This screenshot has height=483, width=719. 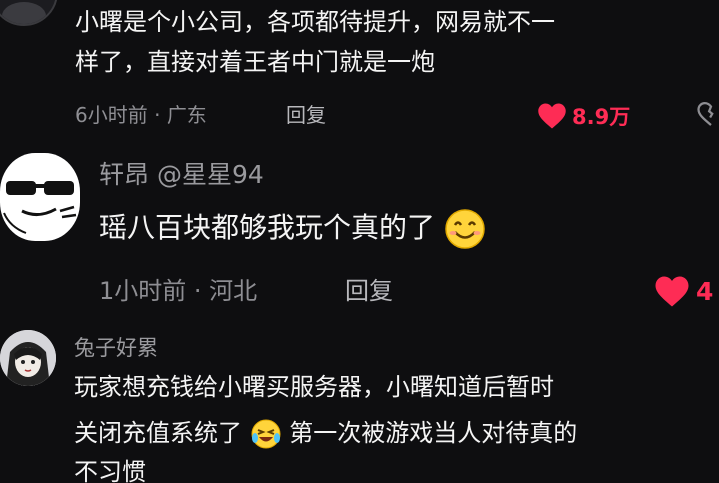 What do you see at coordinates (465, 229) in the screenshot?
I see `smiling-face-emoji` at bounding box center [465, 229].